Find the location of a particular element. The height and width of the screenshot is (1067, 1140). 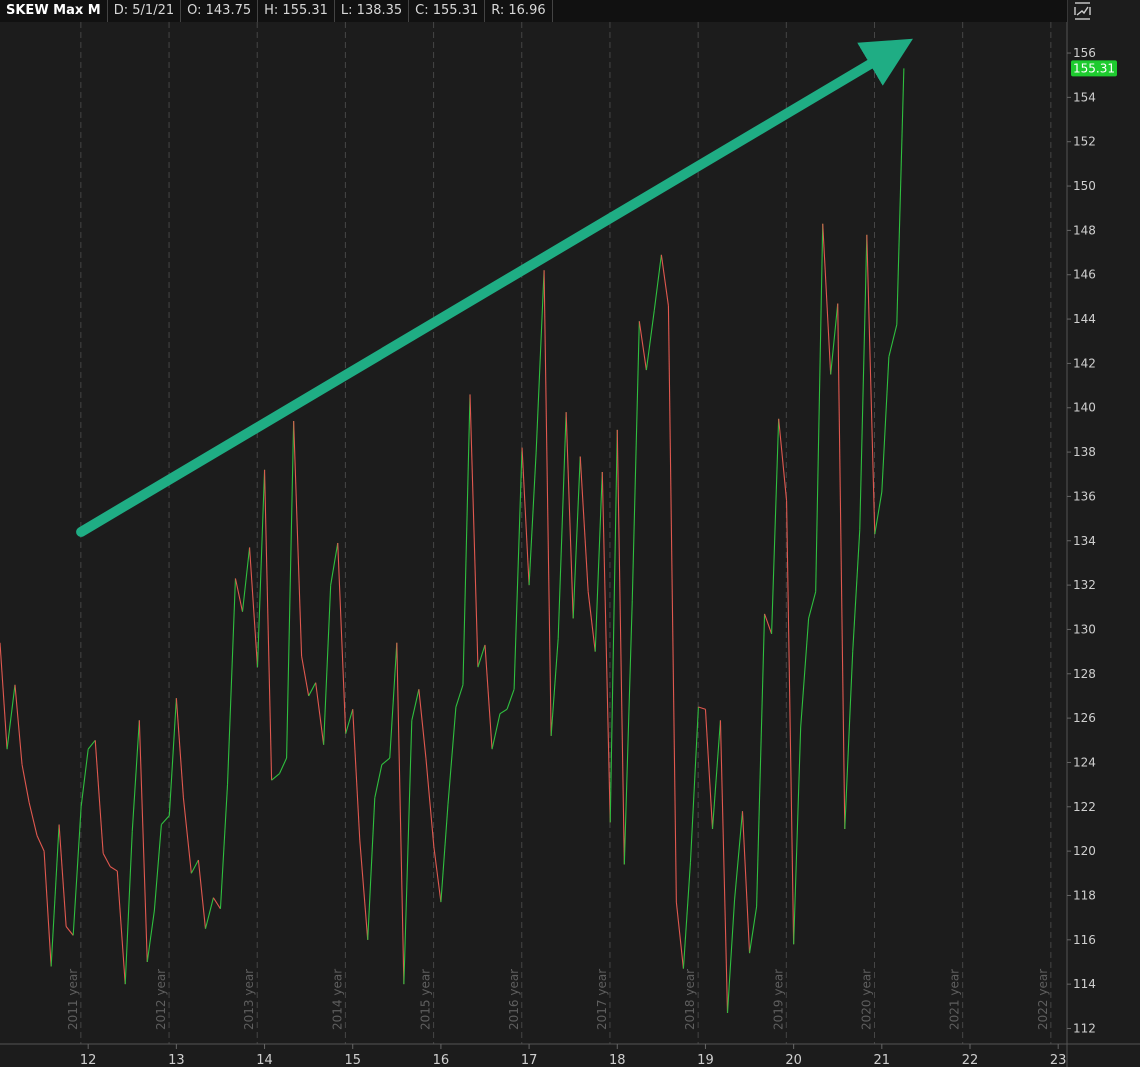

y-tick-label: 116 is located at coordinates (1084, 940).